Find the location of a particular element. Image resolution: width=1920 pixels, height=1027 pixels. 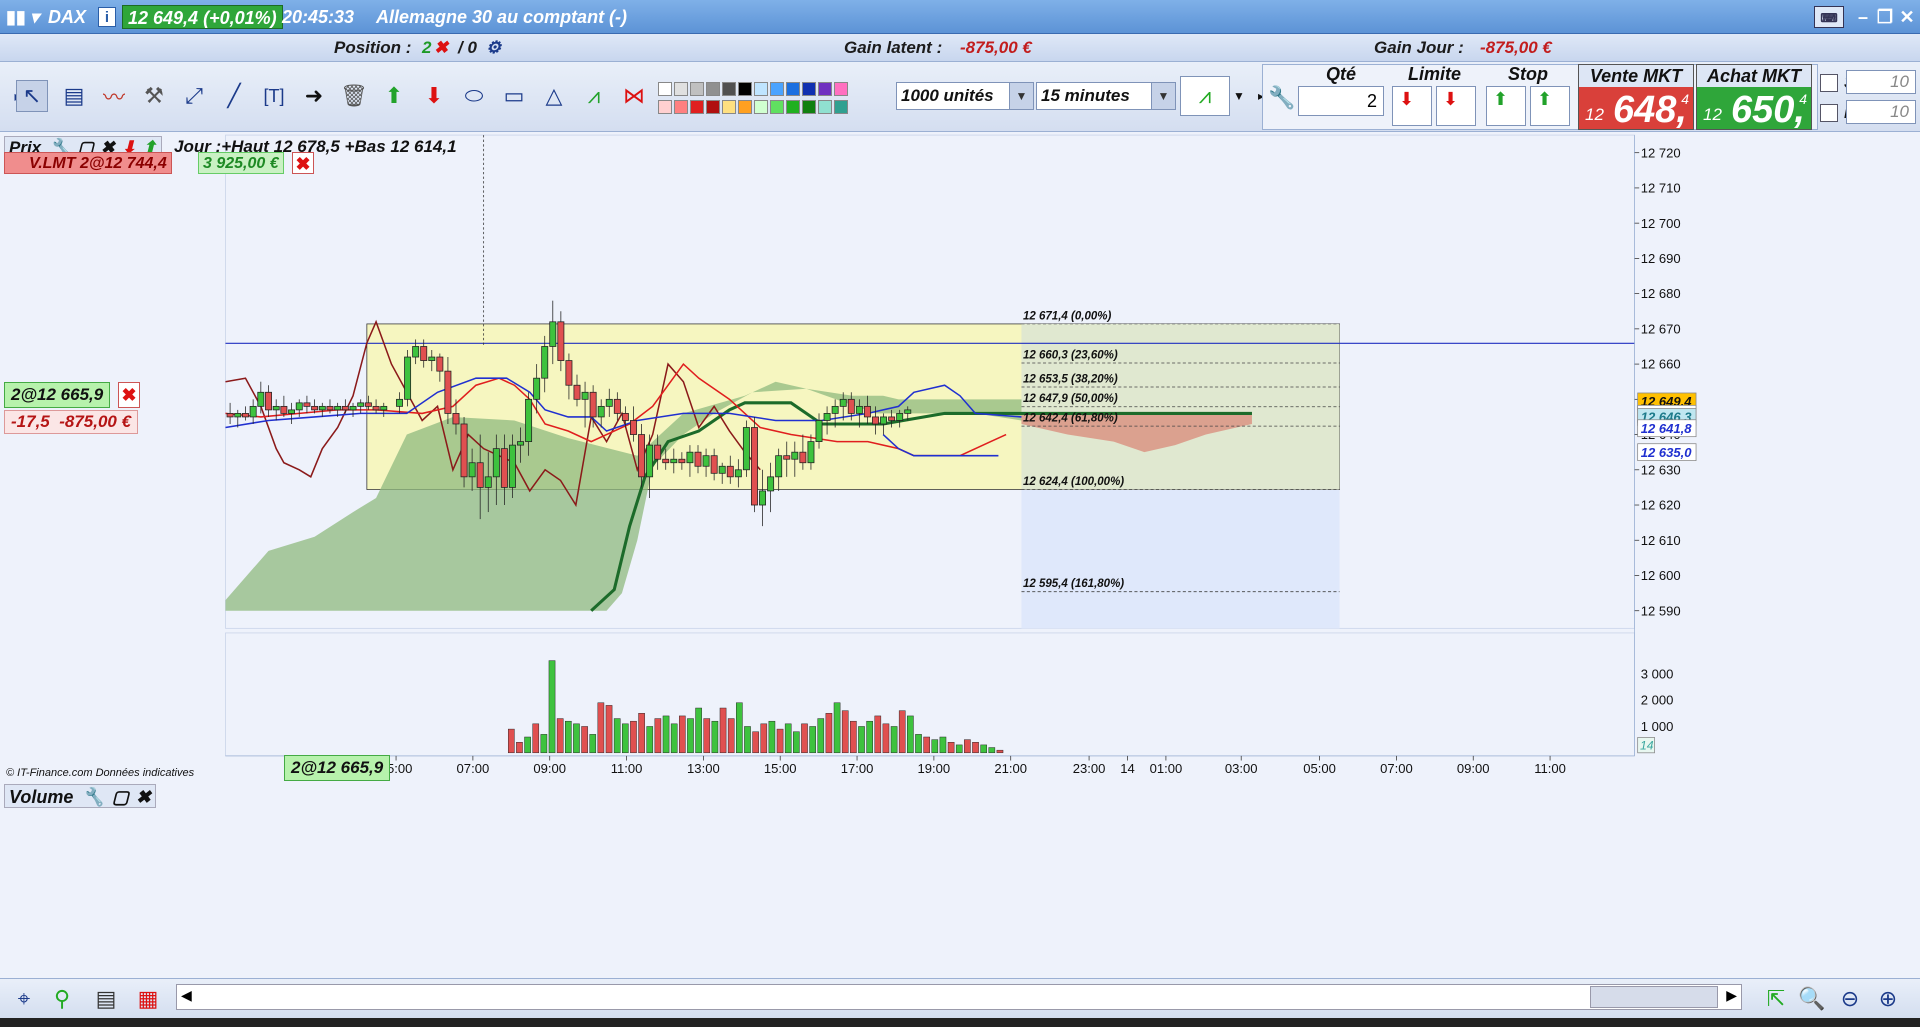

window-icon: ▢ is located at coordinates (120, 797).